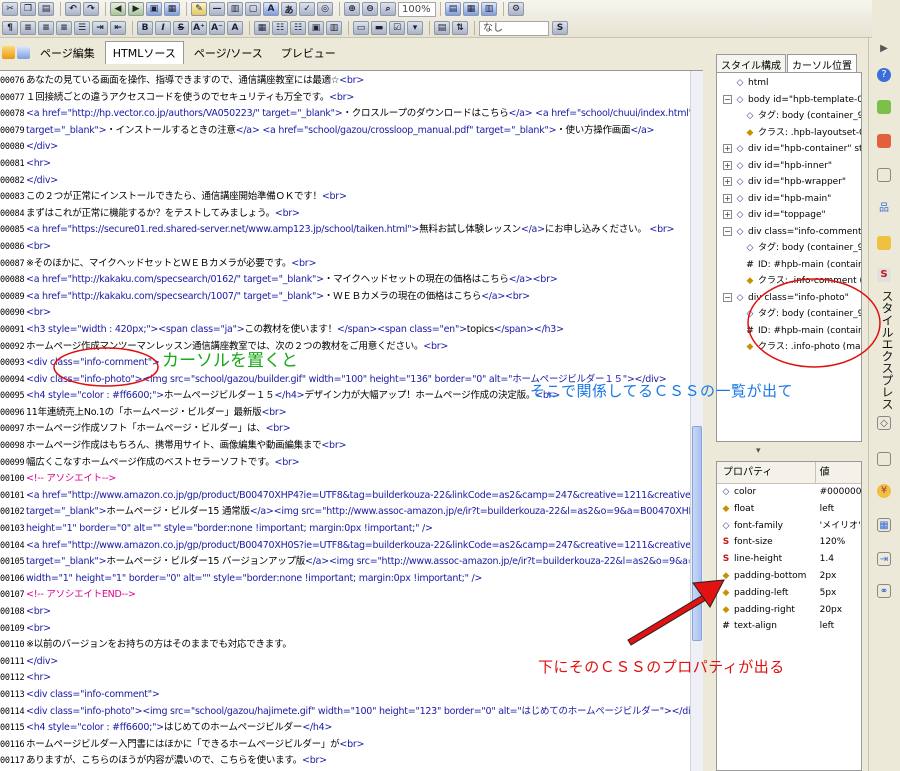  What do you see at coordinates (370, 9) in the screenshot?
I see `zoom-out-icon: ⊖` at bounding box center [370, 9].